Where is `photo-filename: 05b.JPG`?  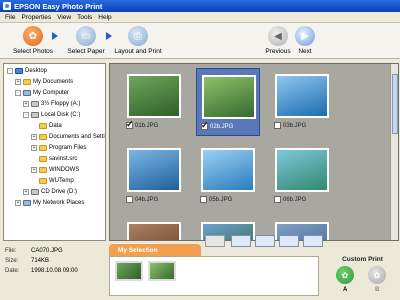 photo-filename: 05b.JPG is located at coordinates (221, 199).